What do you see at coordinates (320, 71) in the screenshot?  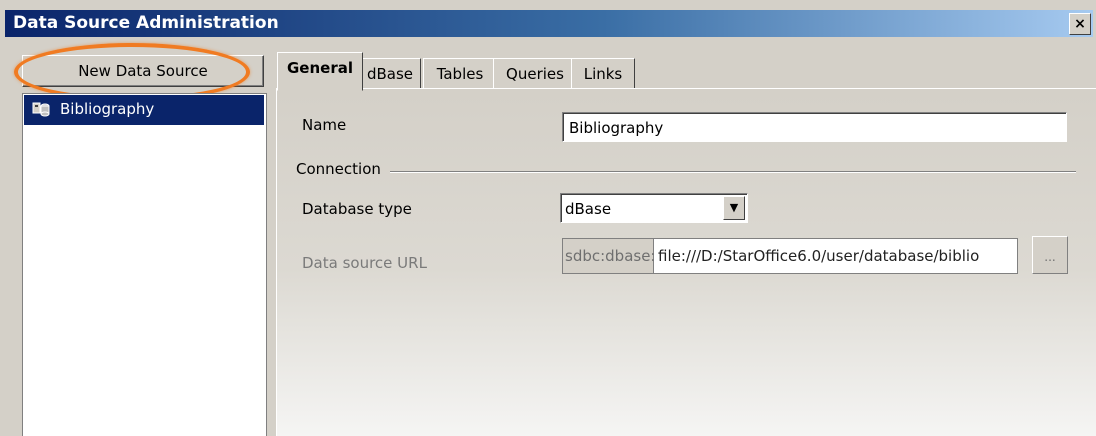 I see `tab-general: General` at bounding box center [320, 71].